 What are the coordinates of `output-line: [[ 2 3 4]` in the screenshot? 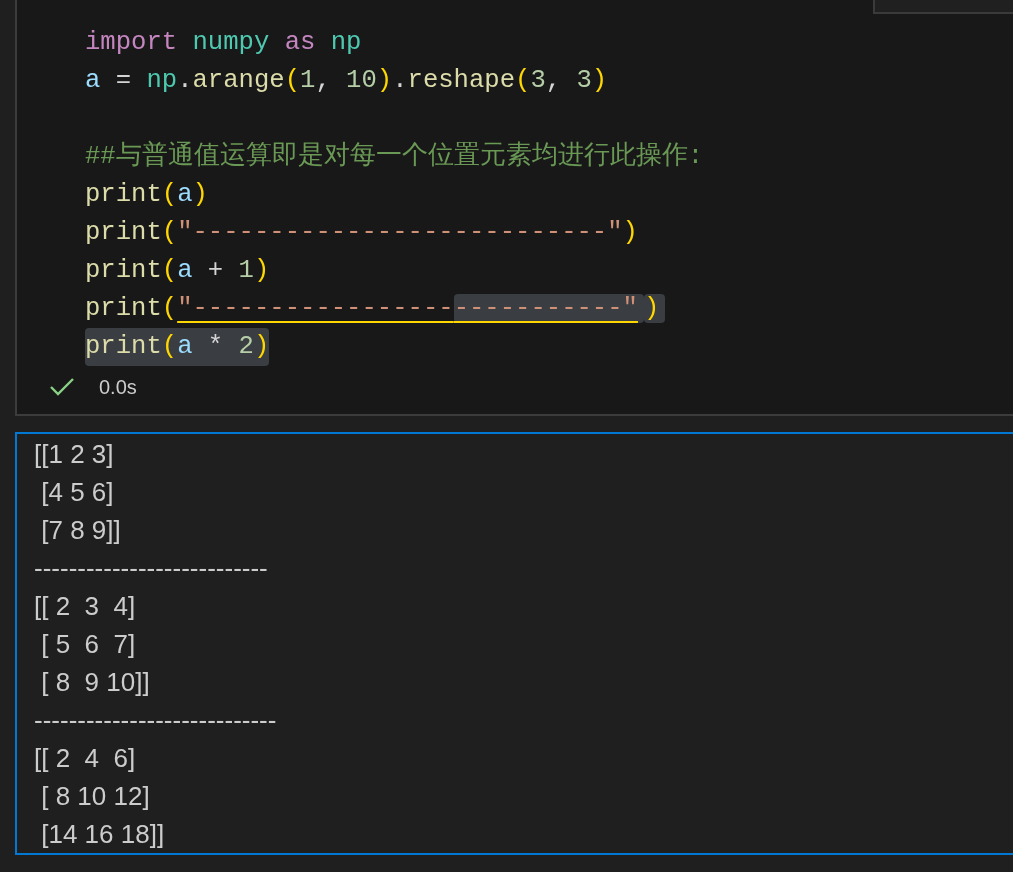 It's located at (85, 606).